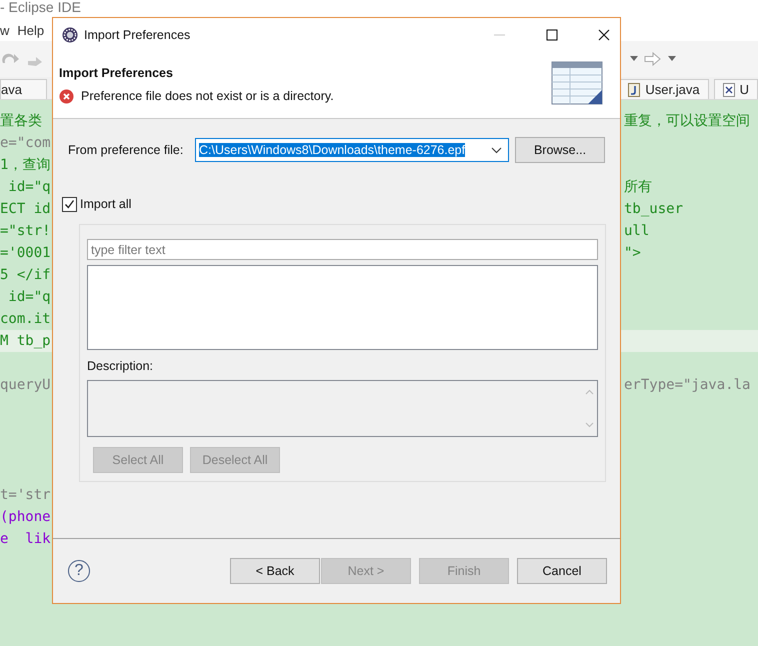 This screenshot has height=646, width=758. Describe the element at coordinates (5, 30) in the screenshot. I see `menu-item: w` at that location.